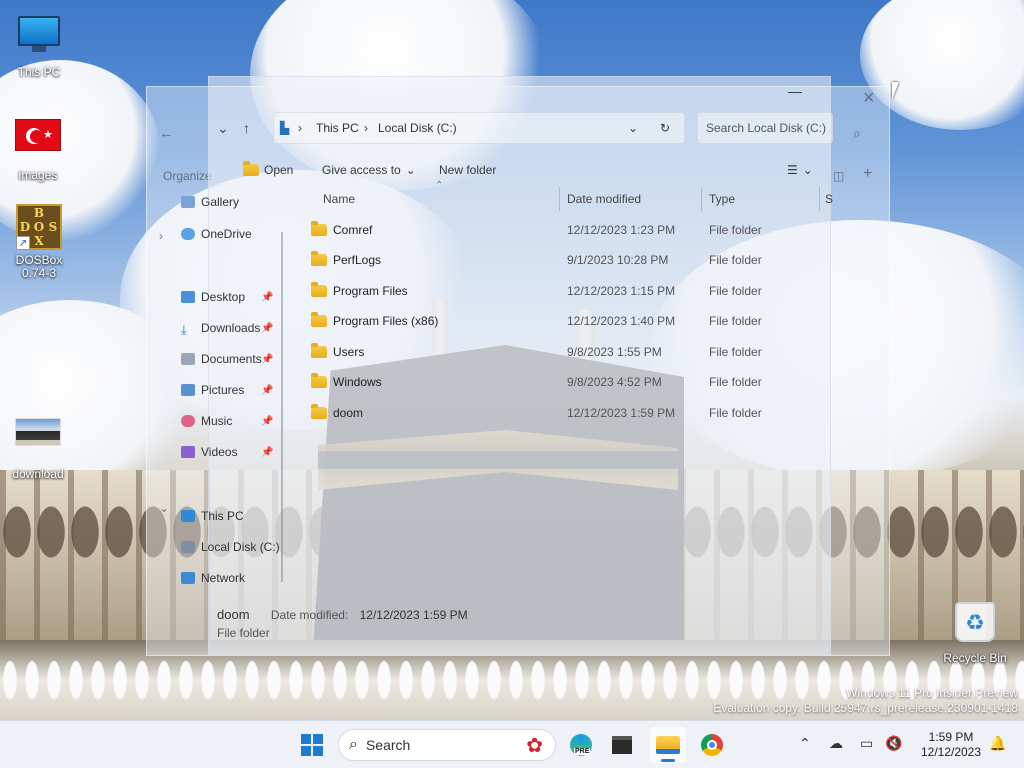 The width and height of the screenshot is (1024, 768). I want to click on view-list-icon: ☰, so click(792, 170).